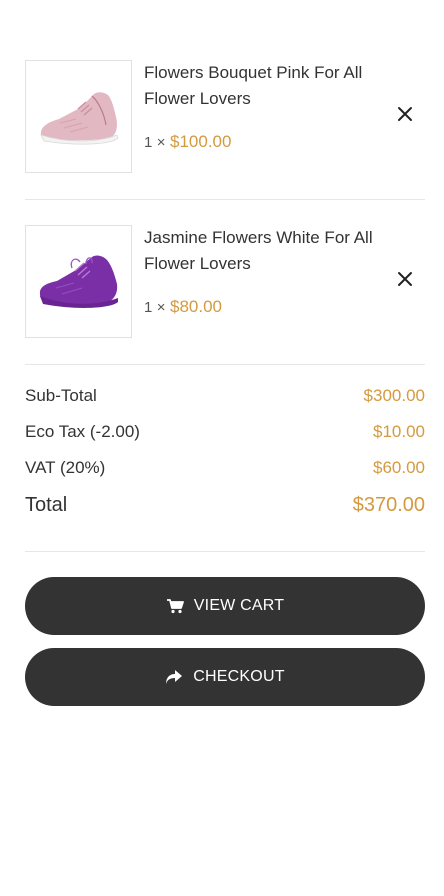 Image resolution: width=444 pixels, height=896 pixels. I want to click on view-cart-button: VIEW CART, so click(225, 606).